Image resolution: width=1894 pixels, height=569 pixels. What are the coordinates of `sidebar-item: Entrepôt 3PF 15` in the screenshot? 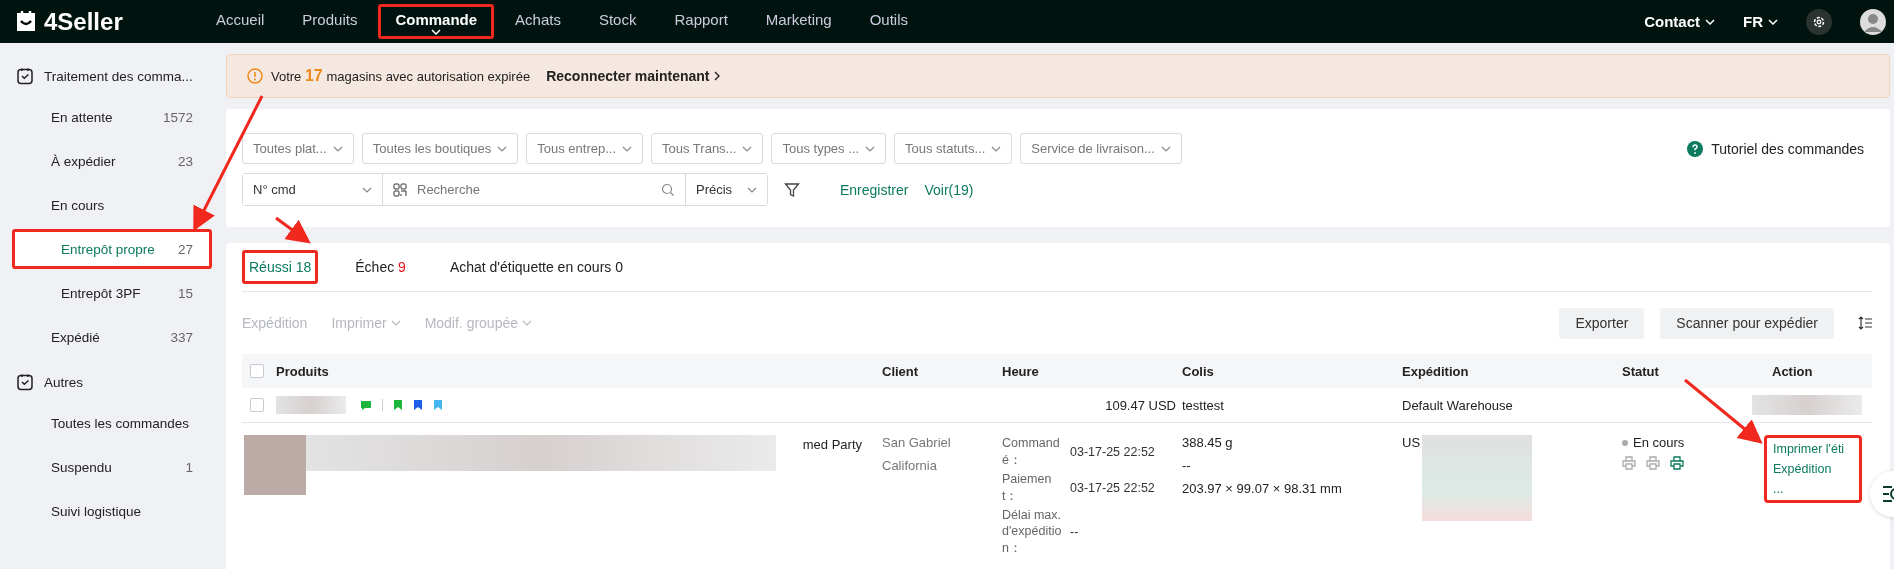 It's located at (112, 293).